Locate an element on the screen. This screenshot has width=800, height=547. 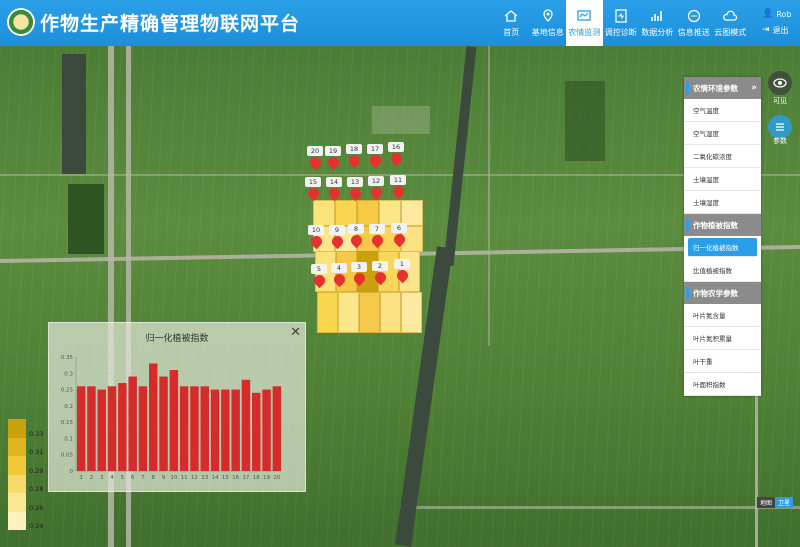
x-tick-label: 15 is located at coordinates (225, 478).